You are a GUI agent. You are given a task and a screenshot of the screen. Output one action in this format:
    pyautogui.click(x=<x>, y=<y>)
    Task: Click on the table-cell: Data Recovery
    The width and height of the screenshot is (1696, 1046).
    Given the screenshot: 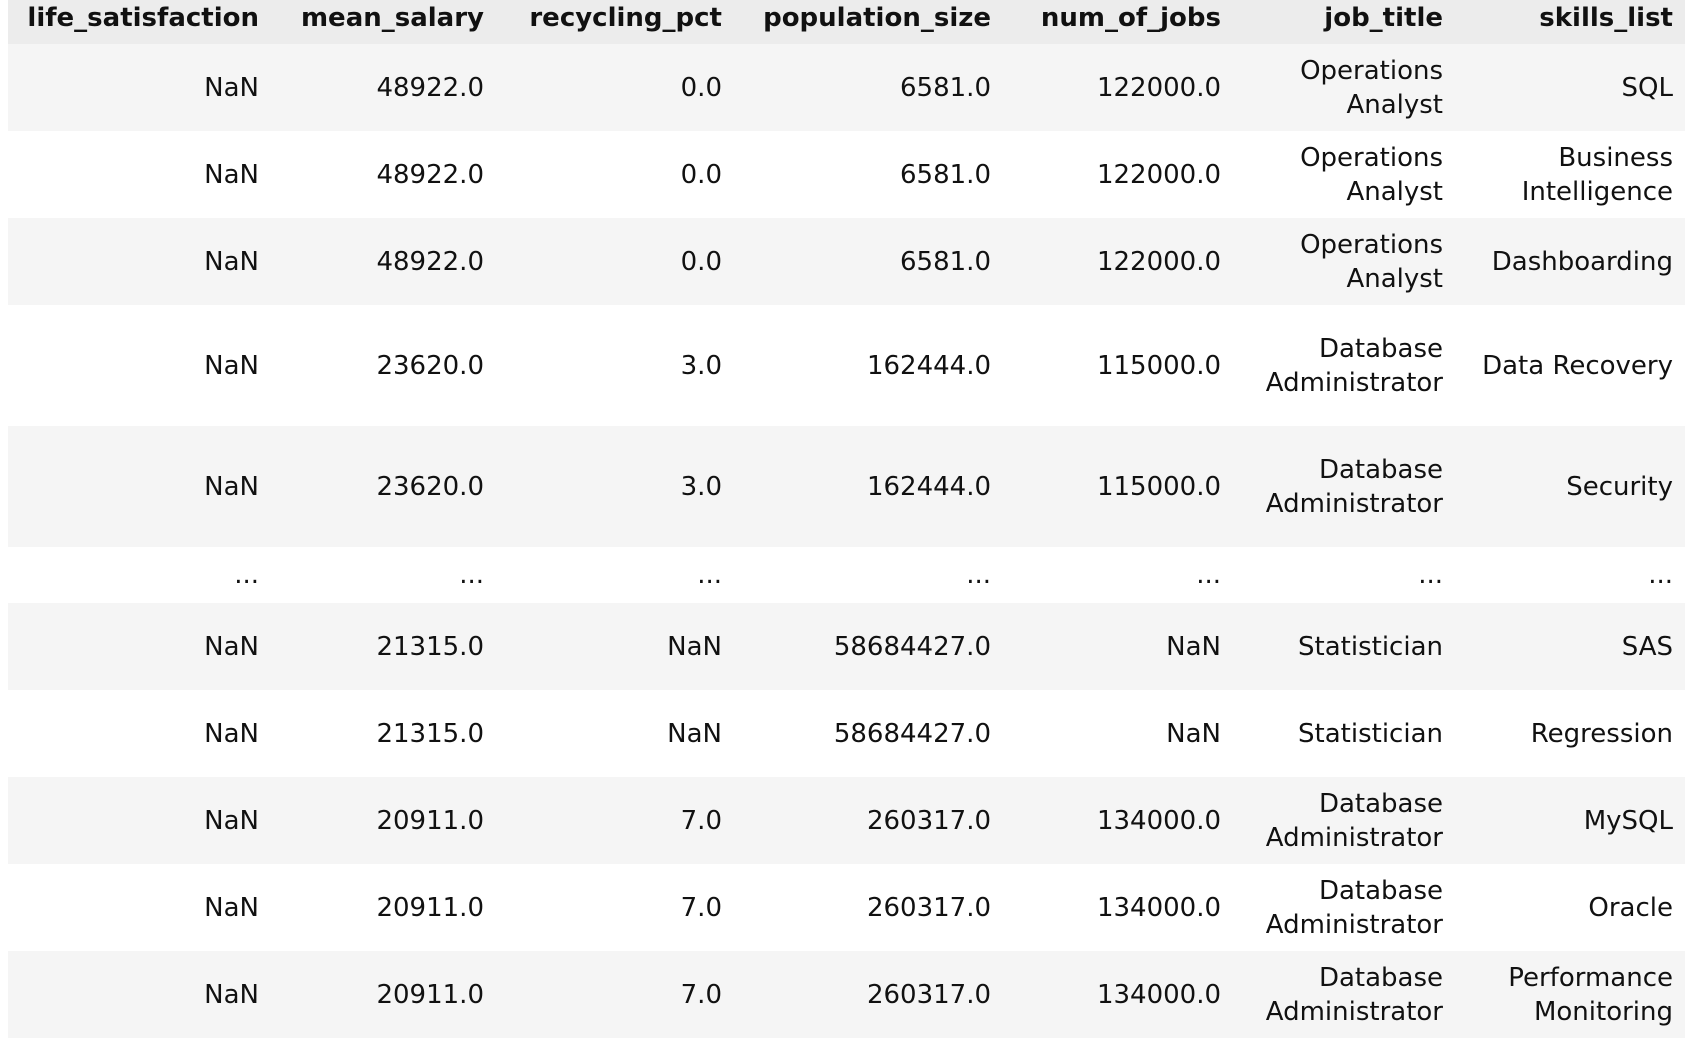 What is the action you would take?
    pyautogui.click(x=1577, y=365)
    